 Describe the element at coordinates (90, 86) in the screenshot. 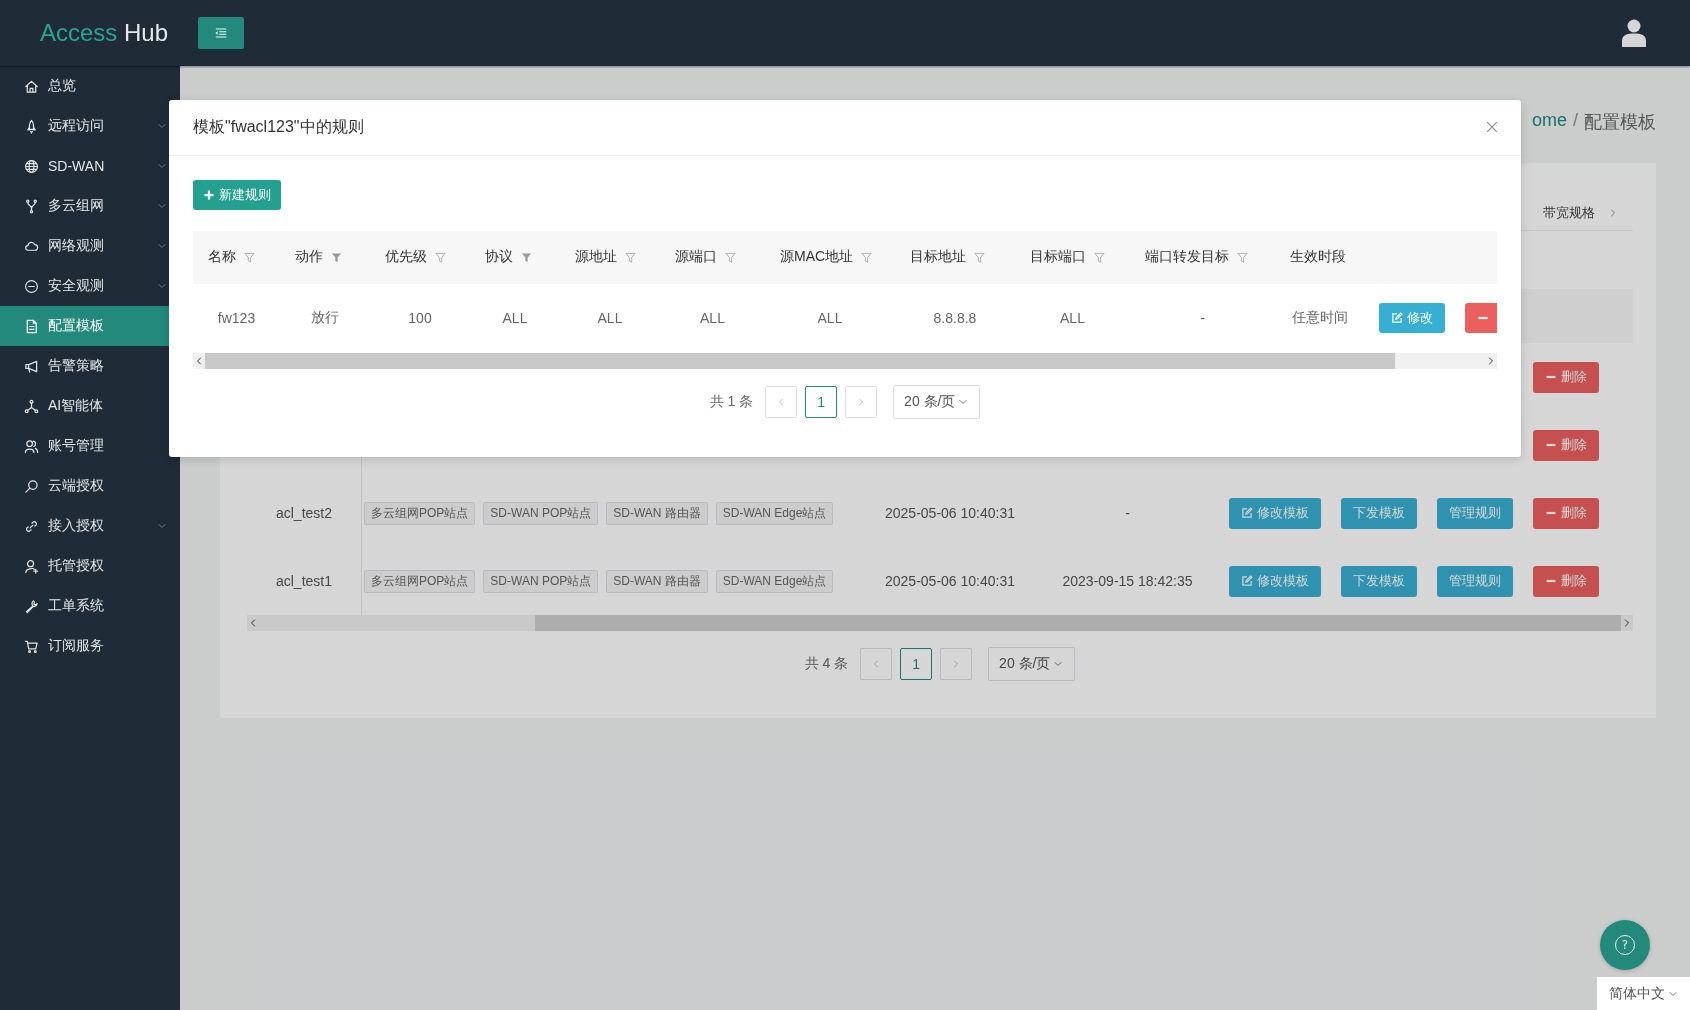

I see `sidebar-item: 总览` at that location.